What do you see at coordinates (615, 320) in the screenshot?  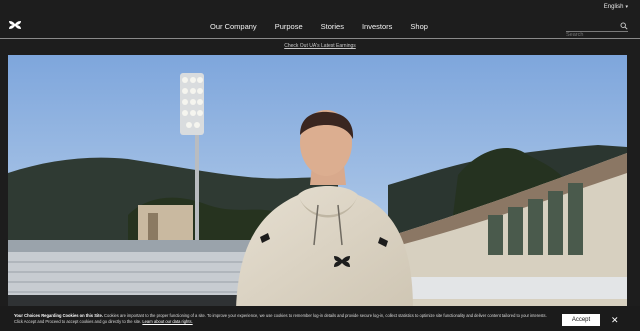 I see `close-icon: ✕` at bounding box center [615, 320].